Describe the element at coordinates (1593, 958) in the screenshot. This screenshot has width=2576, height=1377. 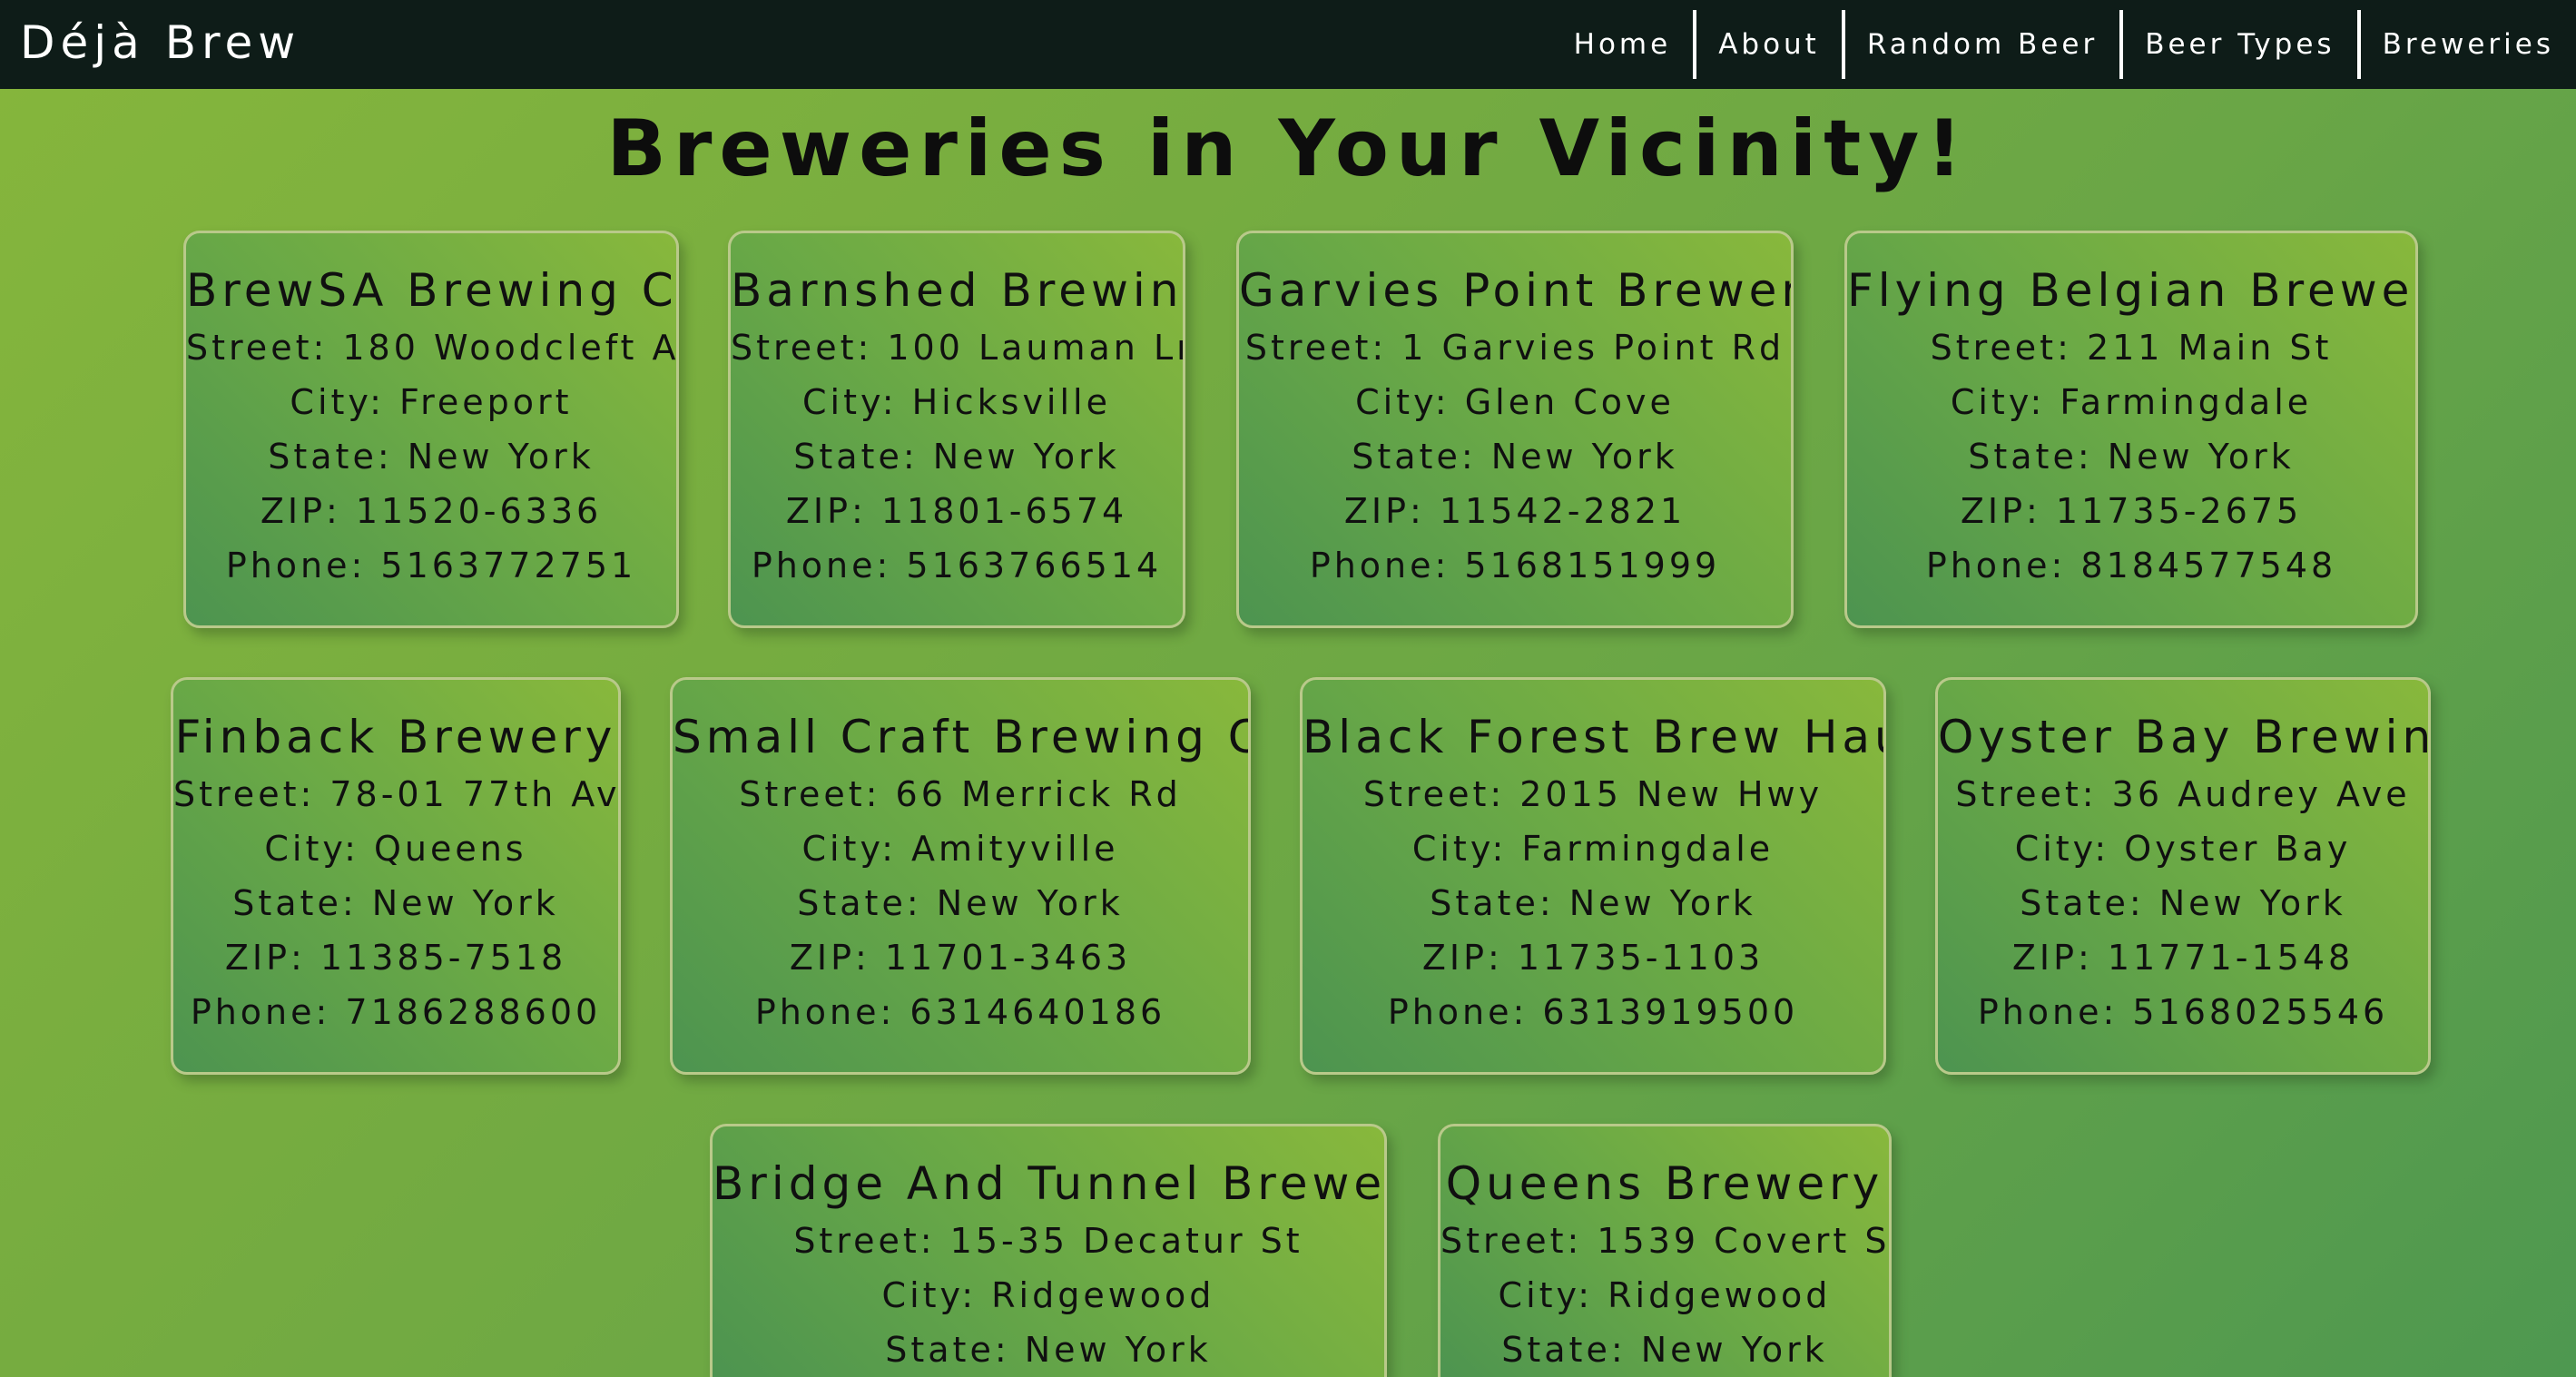
I see `brewery-zip: ZIP: 11735-1103` at that location.